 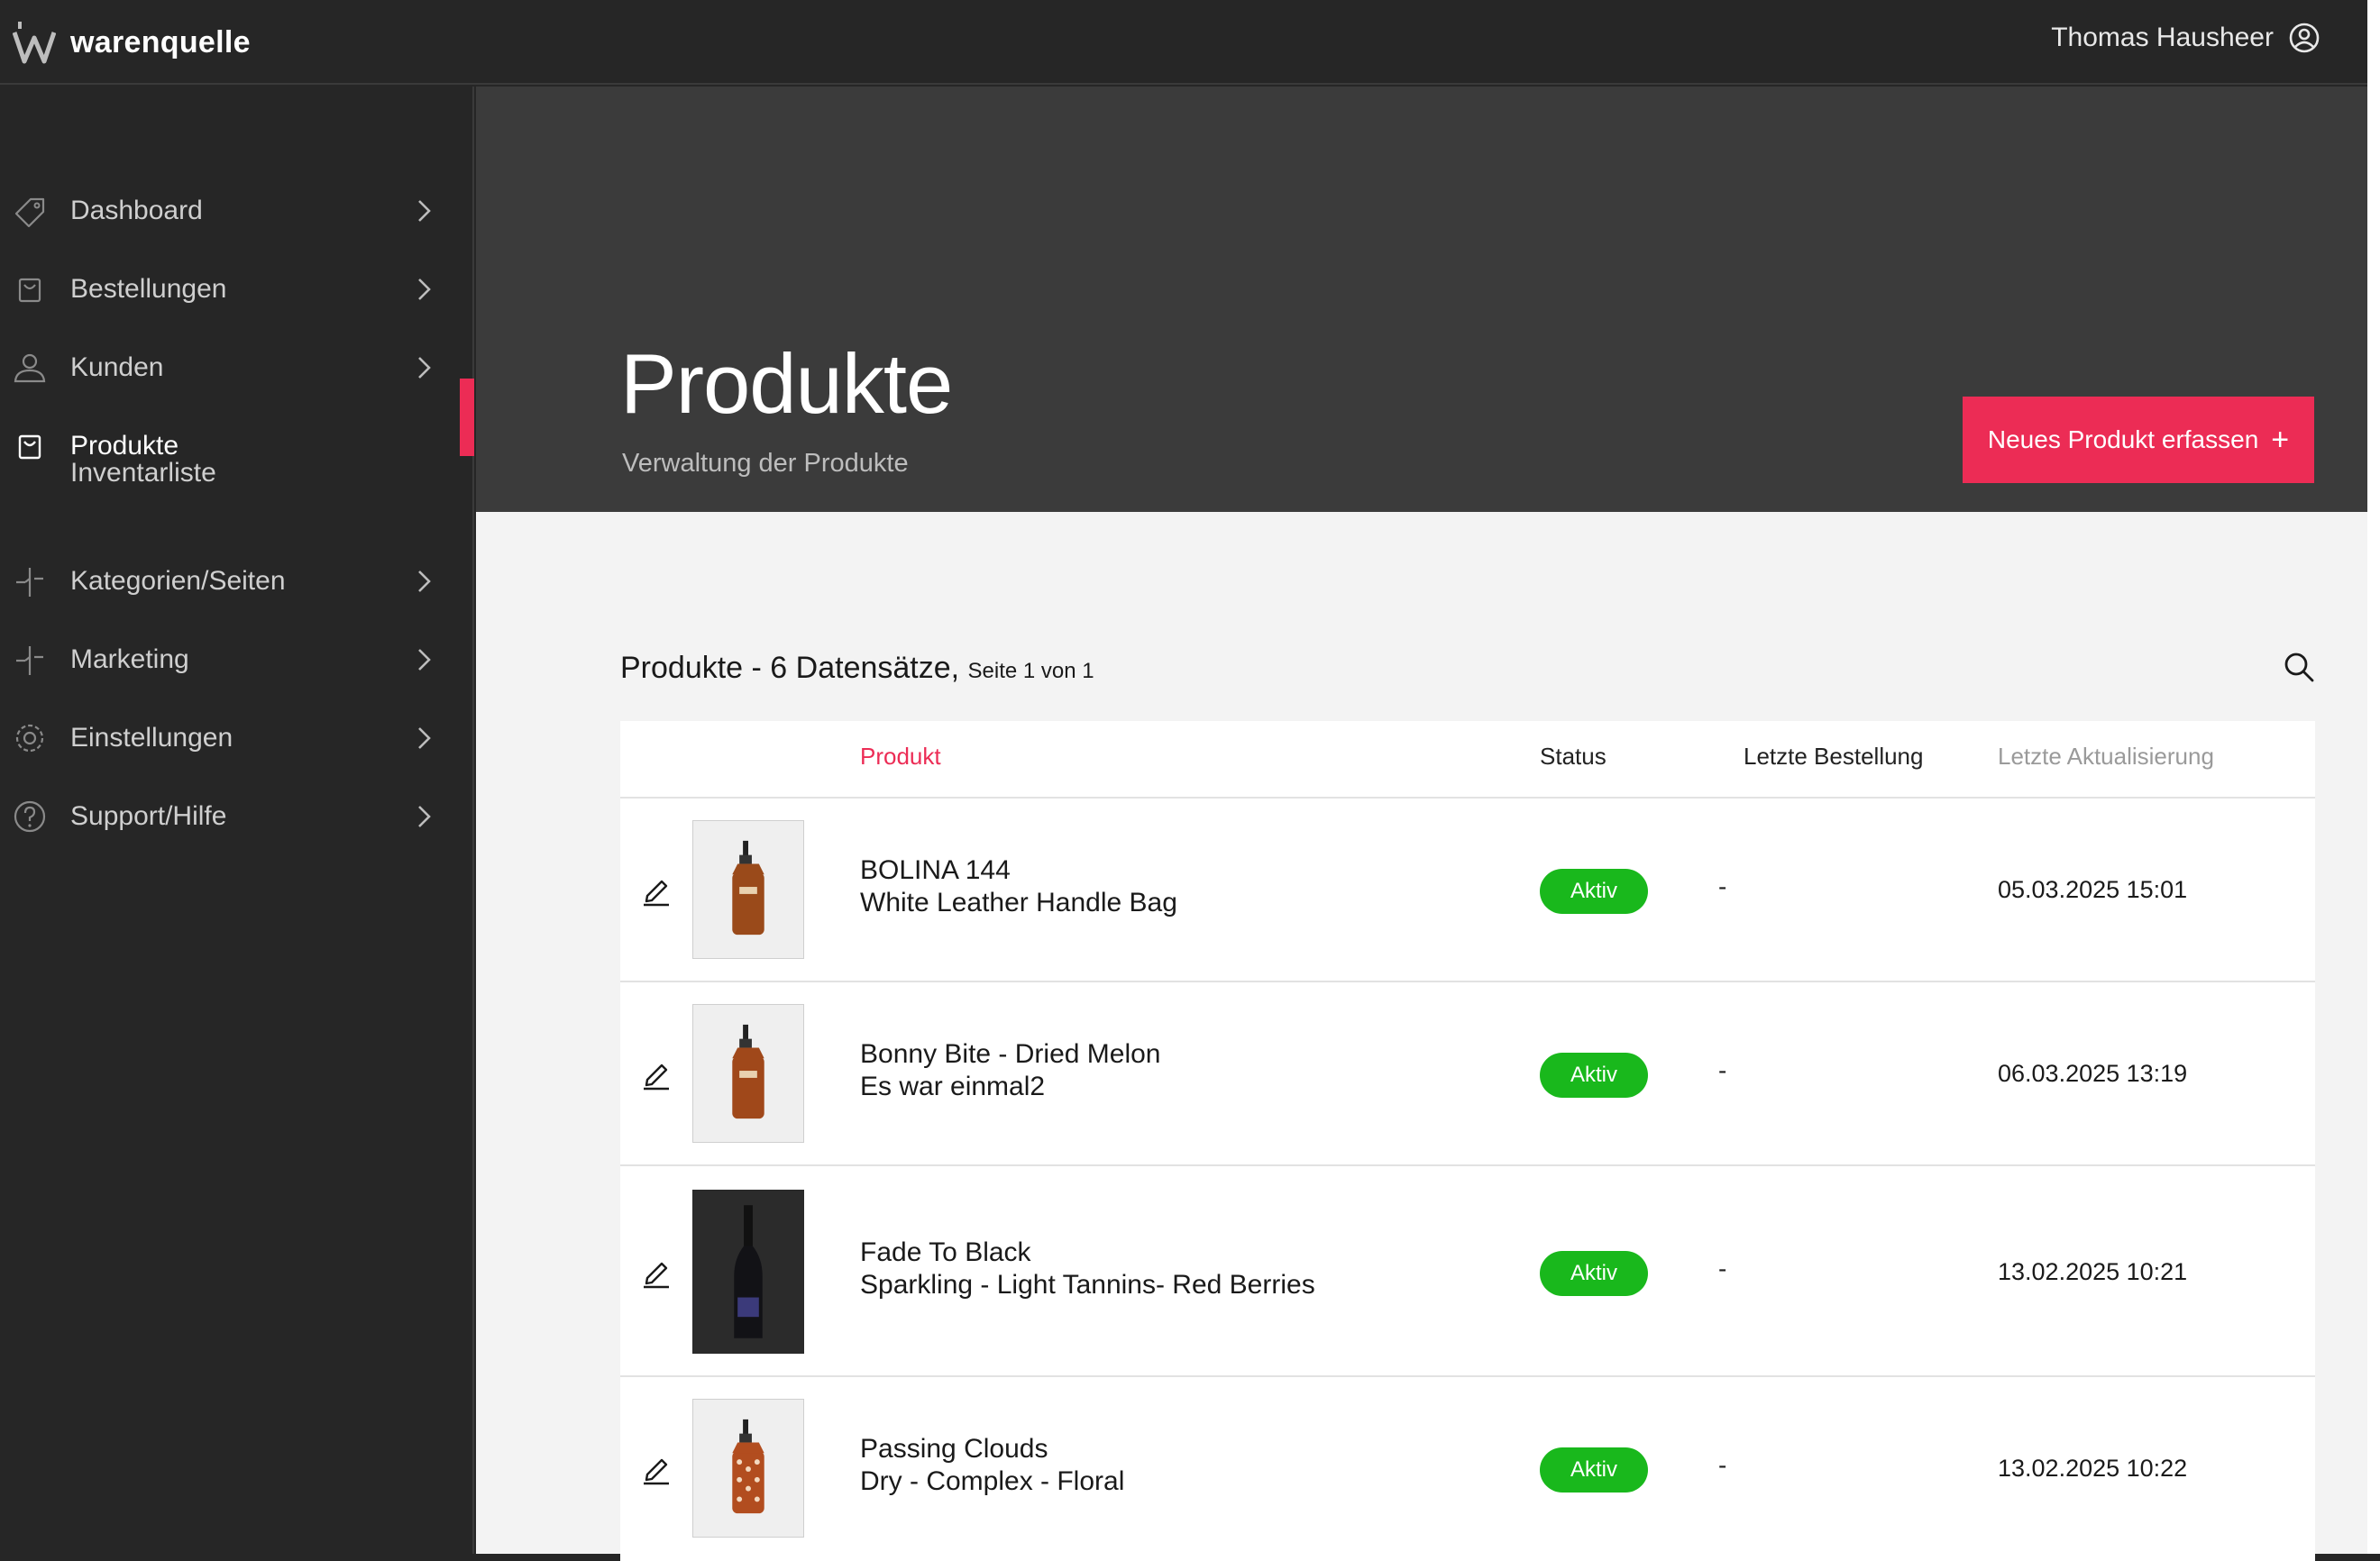 I want to click on wine-bottle-icon, so click(x=748, y=1272).